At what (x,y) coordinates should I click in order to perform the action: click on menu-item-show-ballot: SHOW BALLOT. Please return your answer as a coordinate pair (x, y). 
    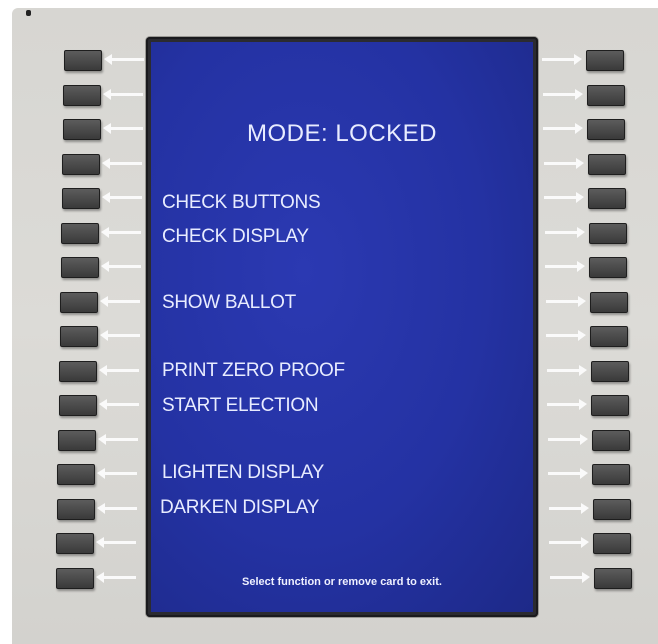
    Looking at the image, I should click on (229, 303).